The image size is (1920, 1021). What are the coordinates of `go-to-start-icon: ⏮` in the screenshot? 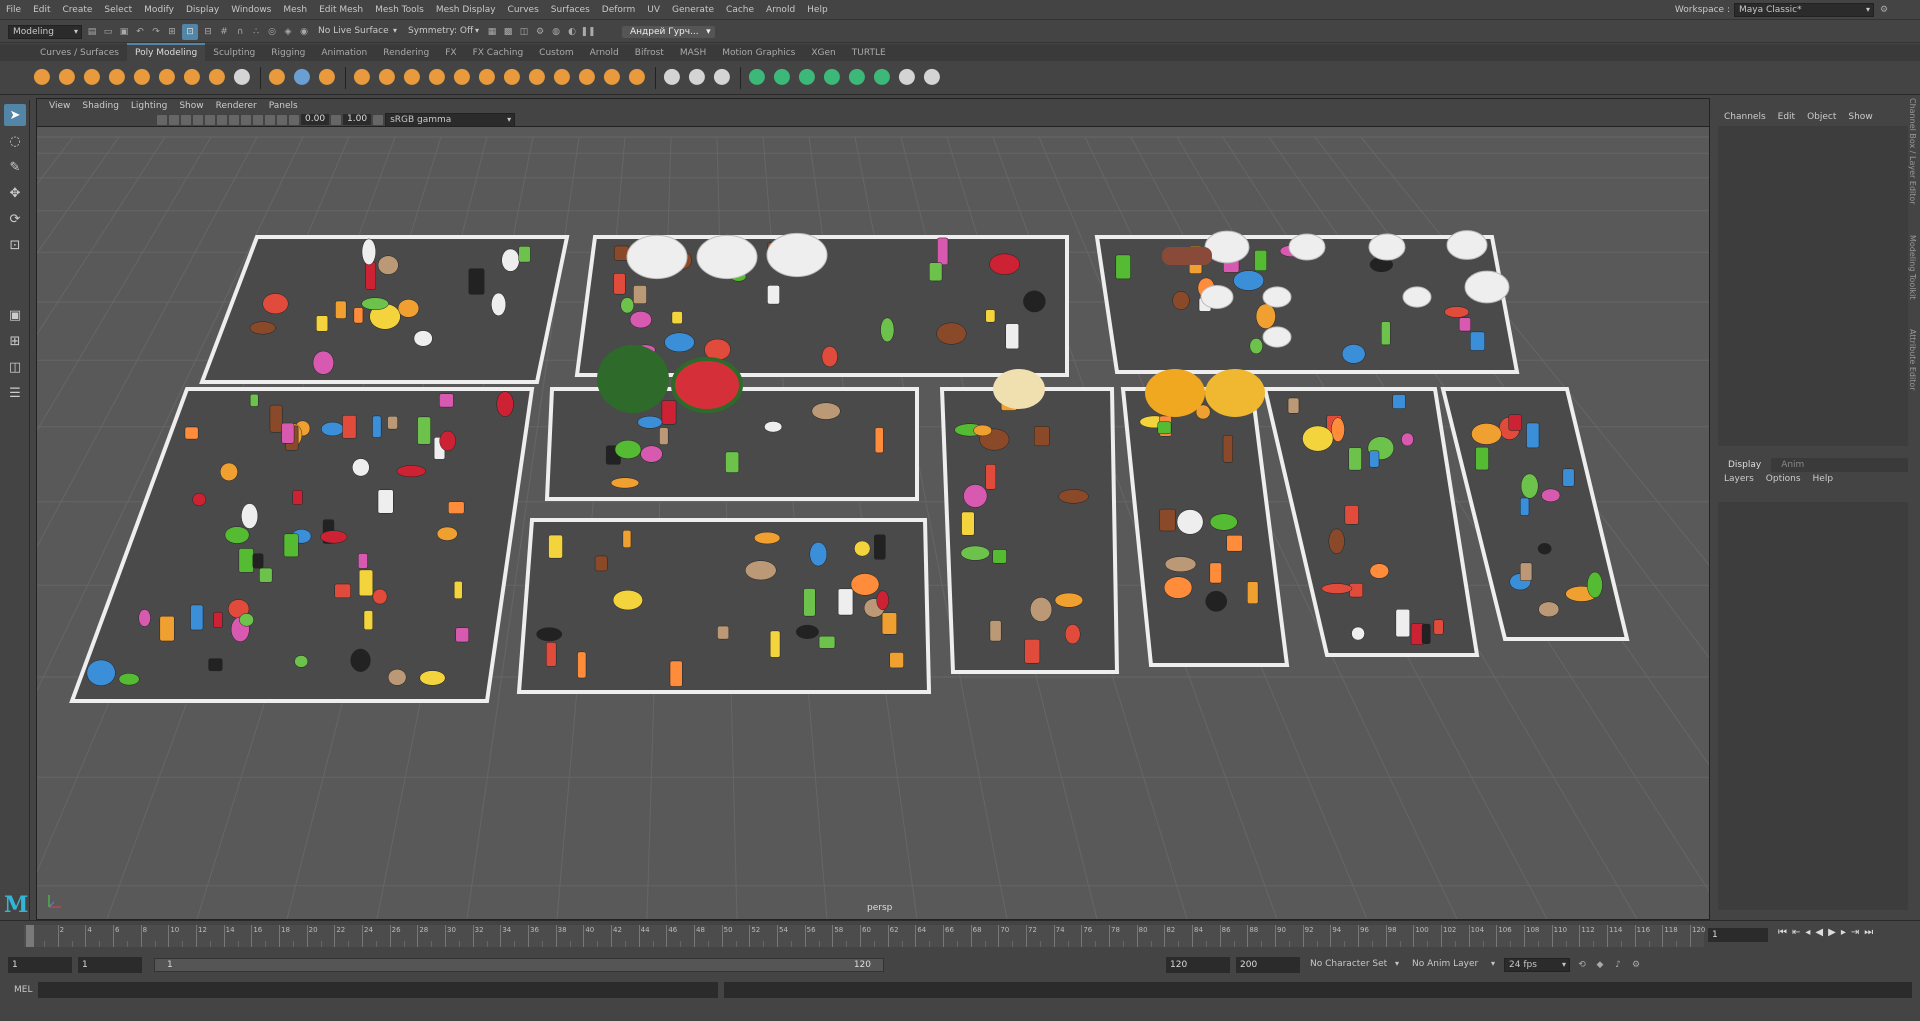 It's located at (1782, 932).